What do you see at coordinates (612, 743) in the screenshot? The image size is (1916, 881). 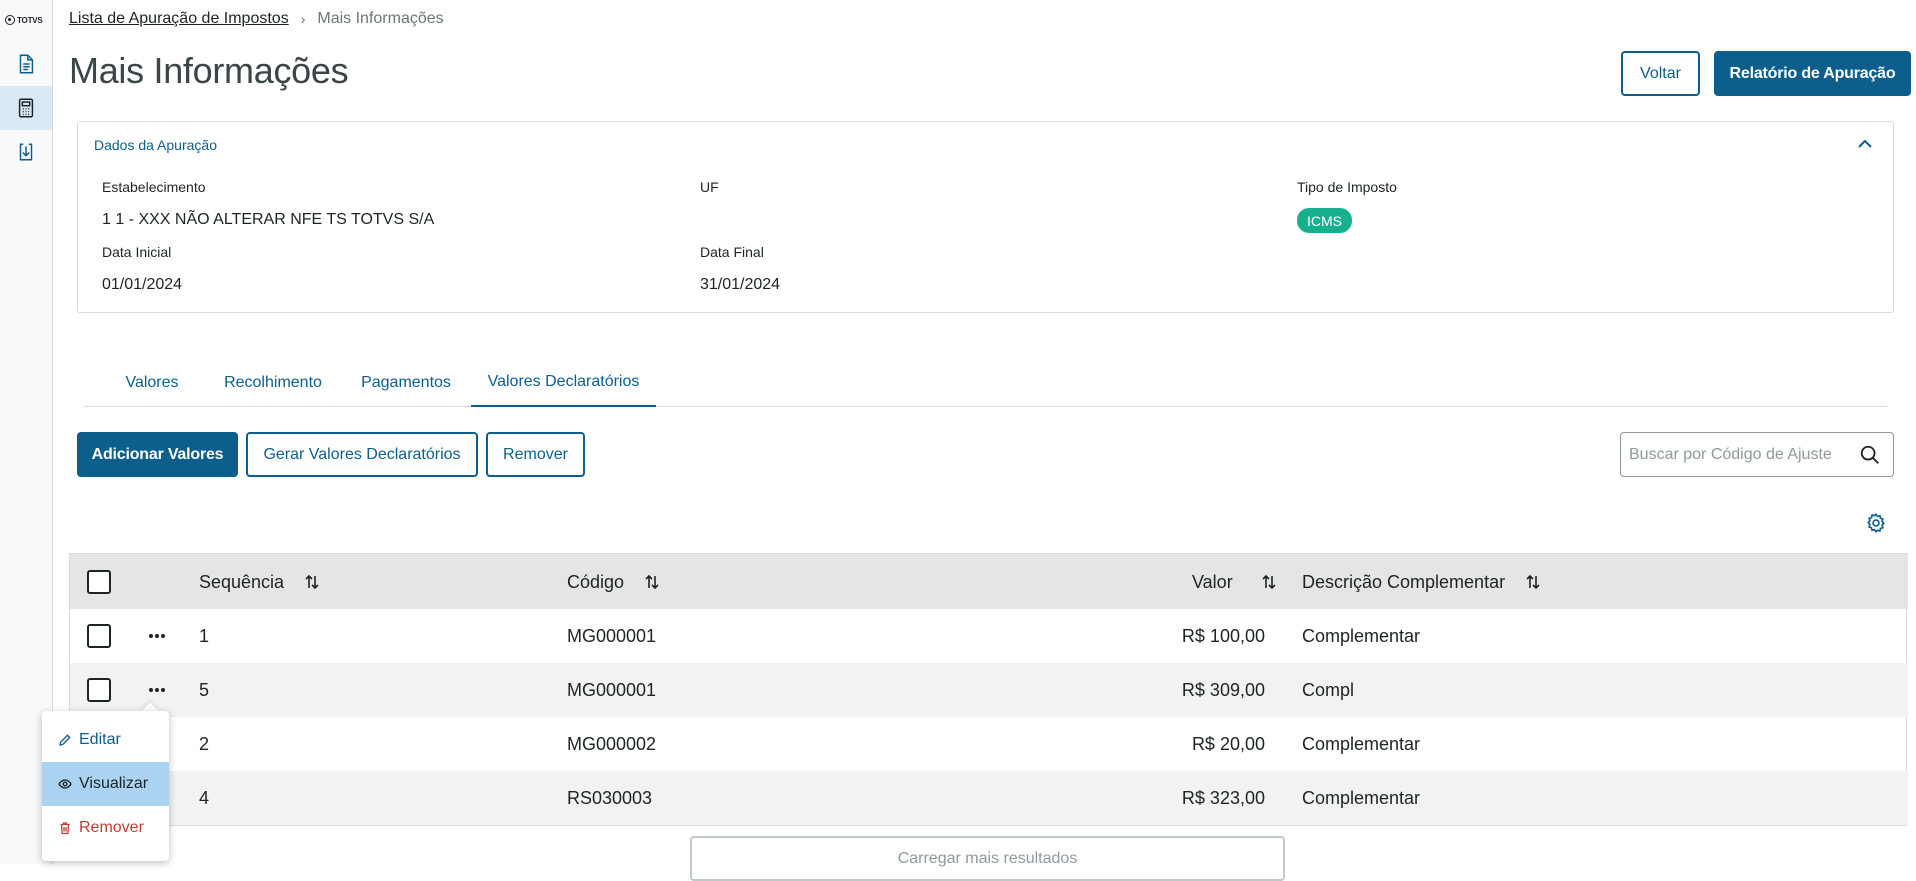 I see `cell-codigo: MG000002` at bounding box center [612, 743].